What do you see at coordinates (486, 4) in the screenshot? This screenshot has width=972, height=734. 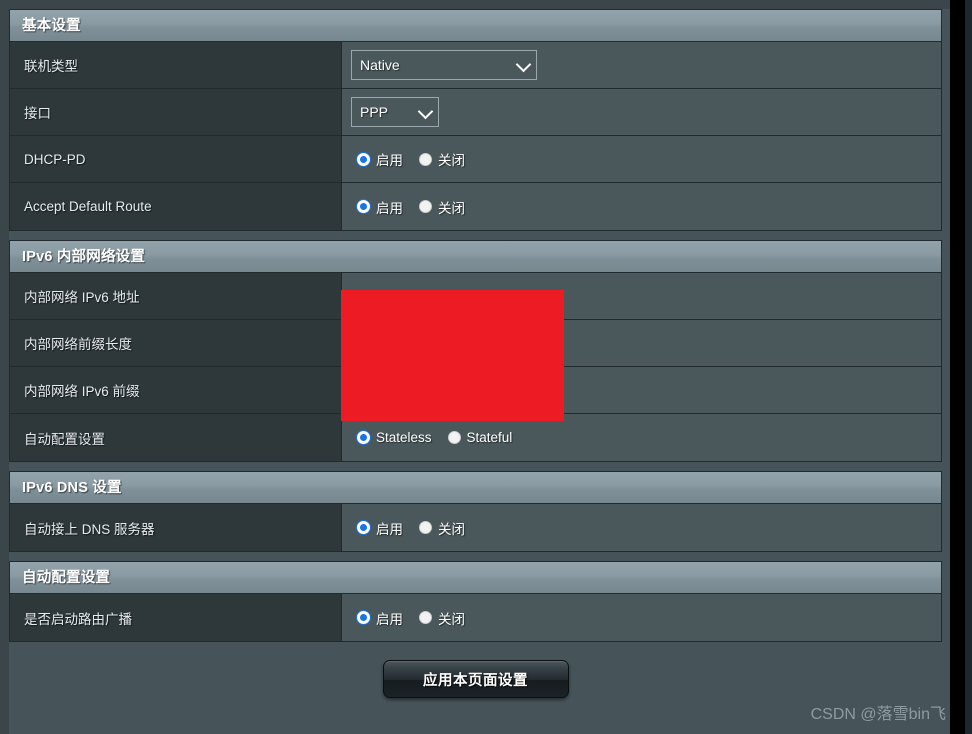 I see `page-top-edge` at bounding box center [486, 4].